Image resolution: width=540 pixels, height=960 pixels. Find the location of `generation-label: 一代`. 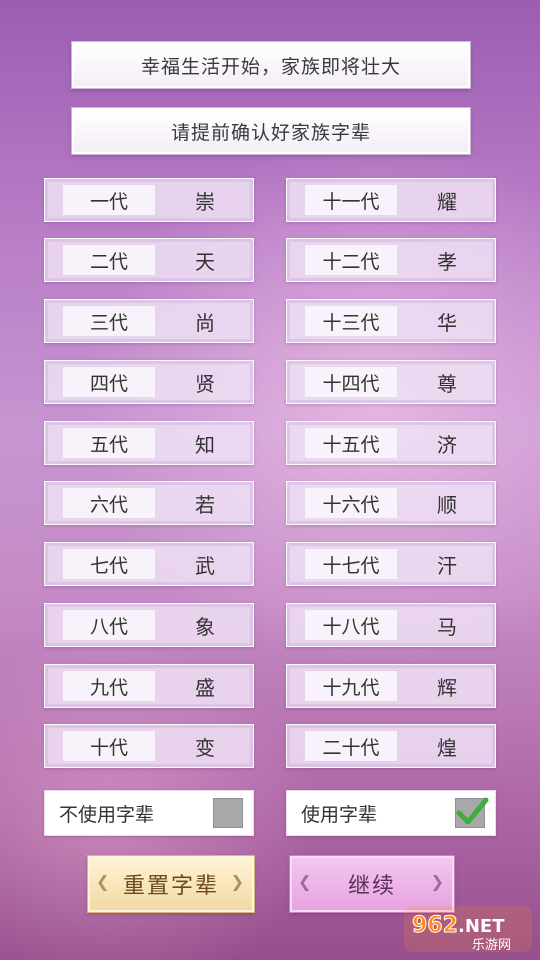

generation-label: 一代 is located at coordinates (109, 200).